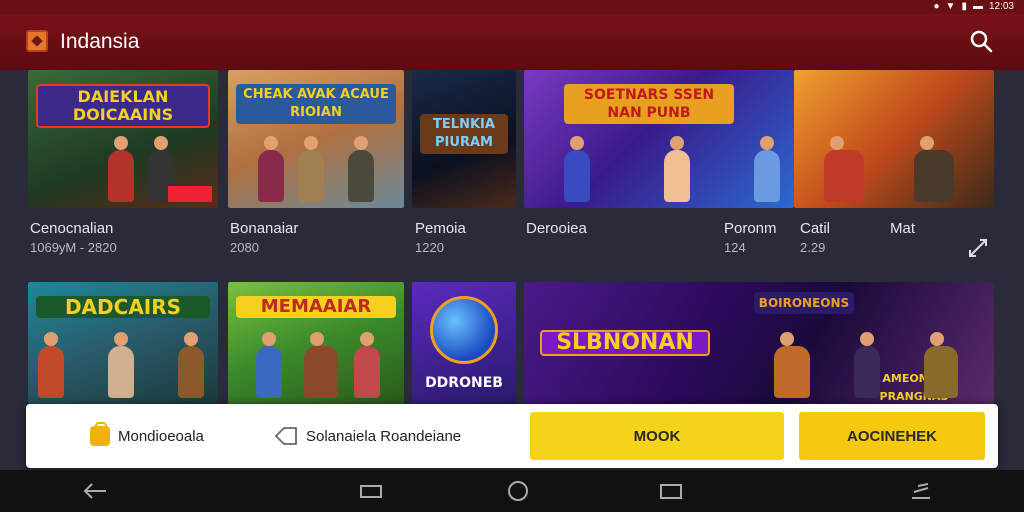 The image size is (1024, 512). Describe the element at coordinates (659, 139) in the screenshot. I see `game-card: SOETNARS SSEN NAN PUNB` at that location.